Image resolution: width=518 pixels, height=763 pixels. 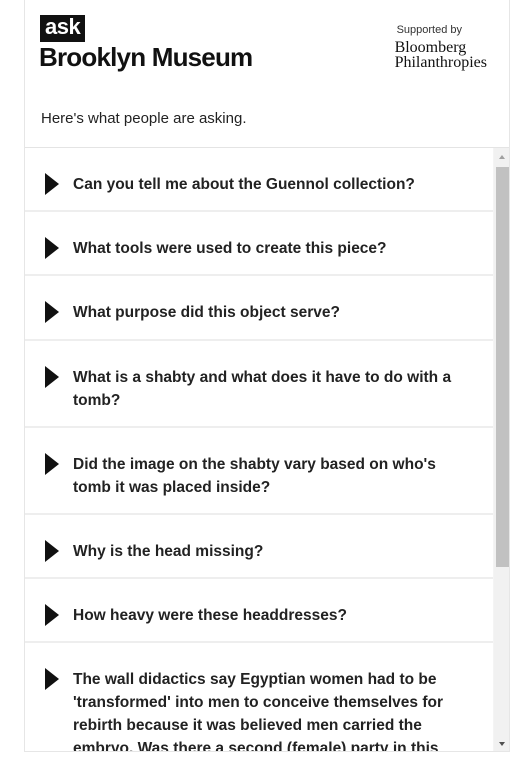 What do you see at coordinates (210, 615) in the screenshot?
I see `question-text: How heavy were these headdresses?` at bounding box center [210, 615].